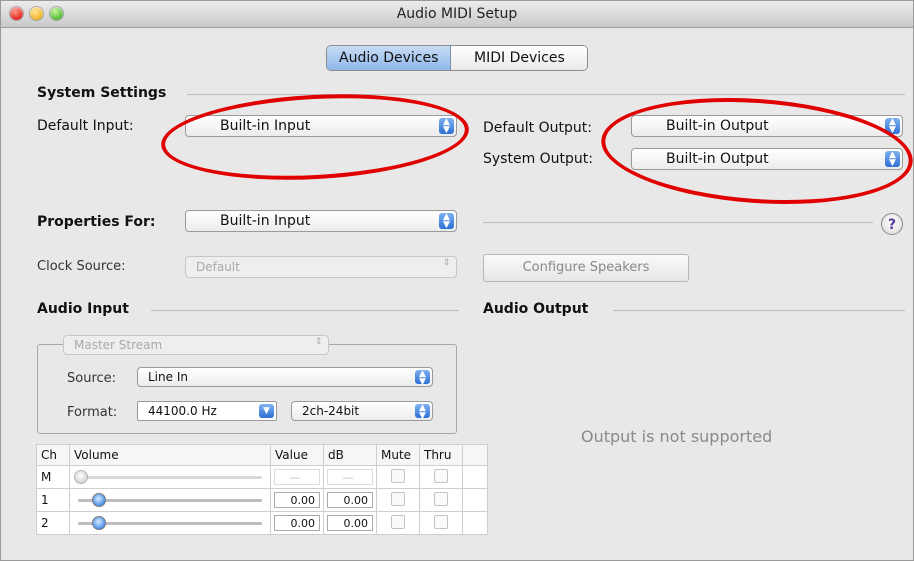  I want to click on table-row: 2 0.00 0.00, so click(262, 523).